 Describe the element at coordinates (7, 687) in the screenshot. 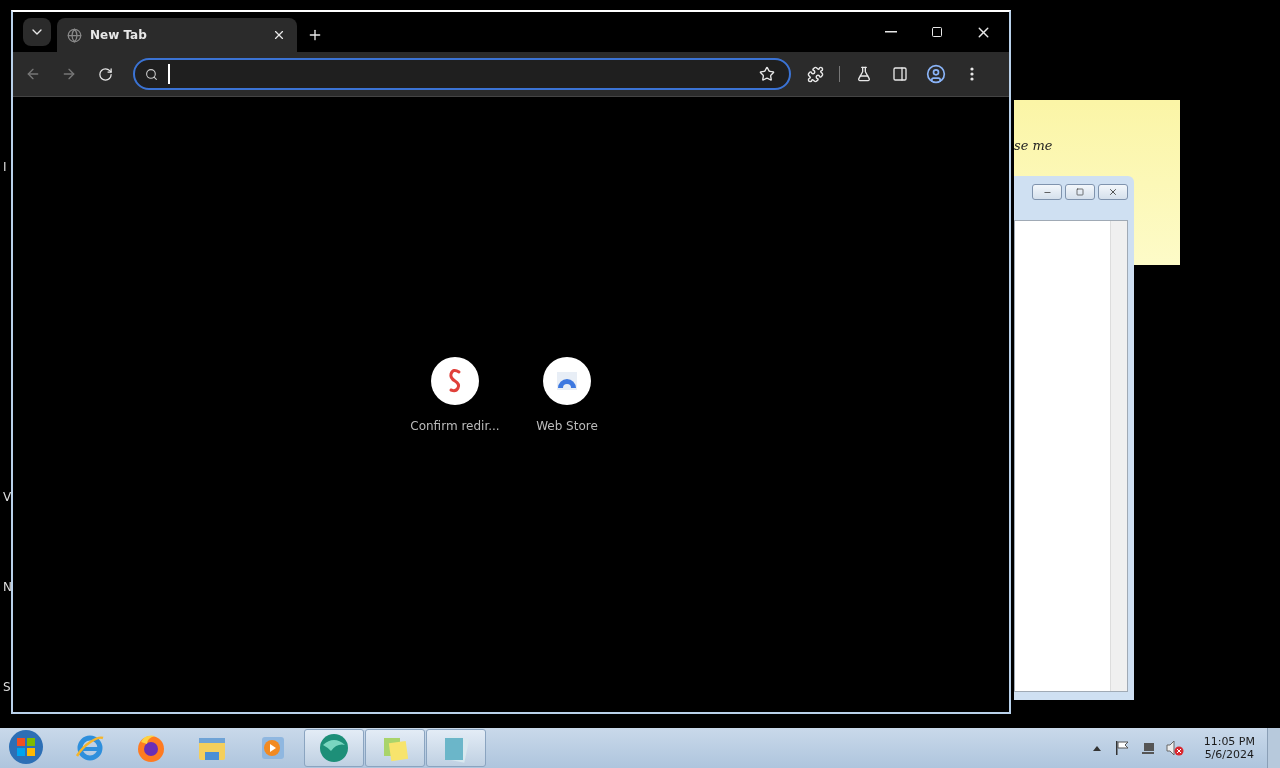

I see `desktop-icon-label: S` at that location.